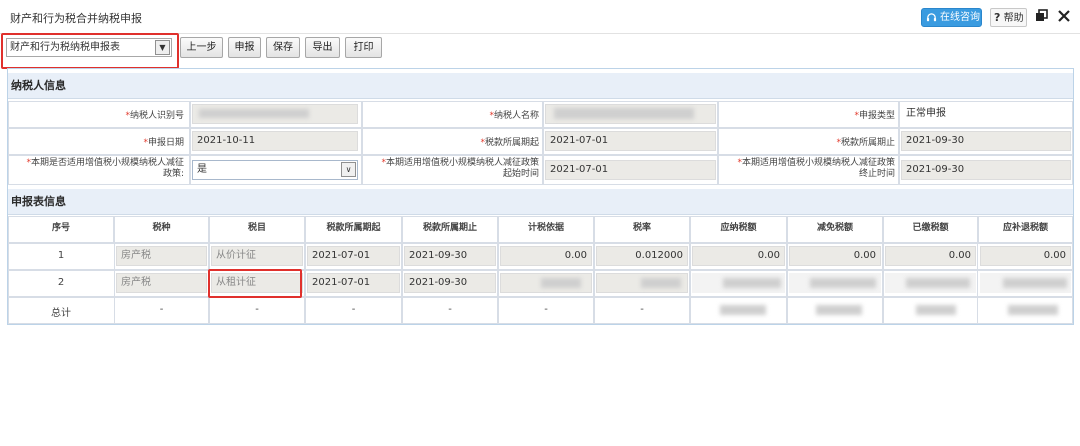 Image resolution: width=1080 pixels, height=446 pixels. Describe the element at coordinates (1025, 228) in the screenshot. I see `col-header-refund: 应补退税额` at that location.